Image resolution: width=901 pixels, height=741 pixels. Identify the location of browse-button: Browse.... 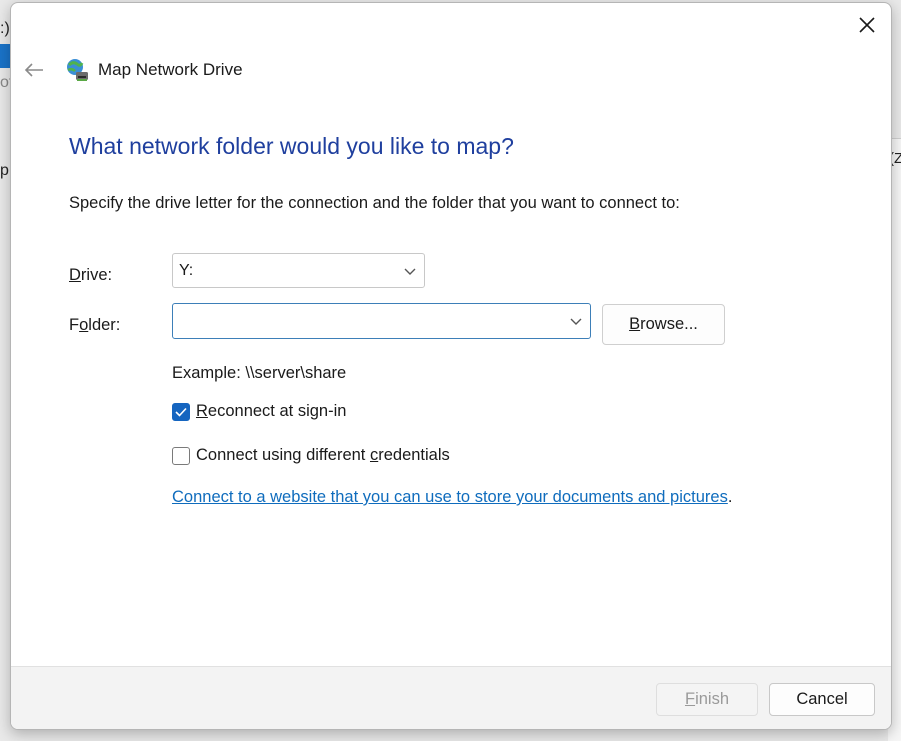
(663, 324).